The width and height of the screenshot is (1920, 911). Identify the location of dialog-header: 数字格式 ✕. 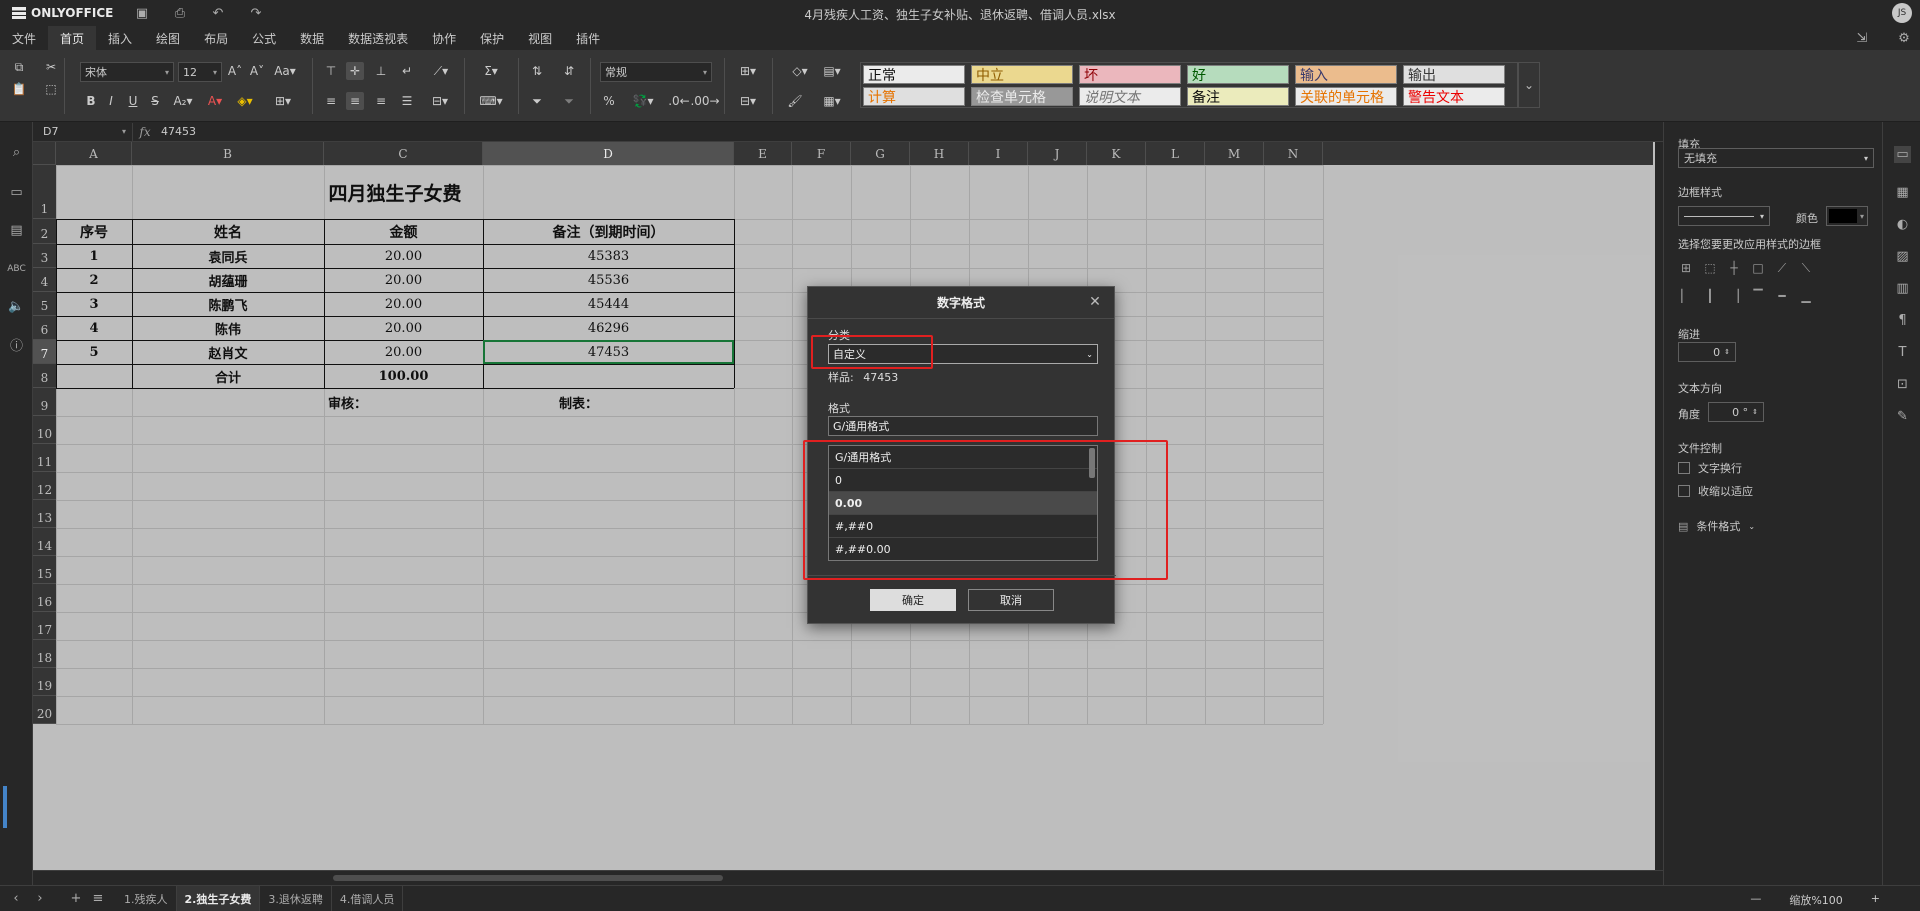
(961, 303).